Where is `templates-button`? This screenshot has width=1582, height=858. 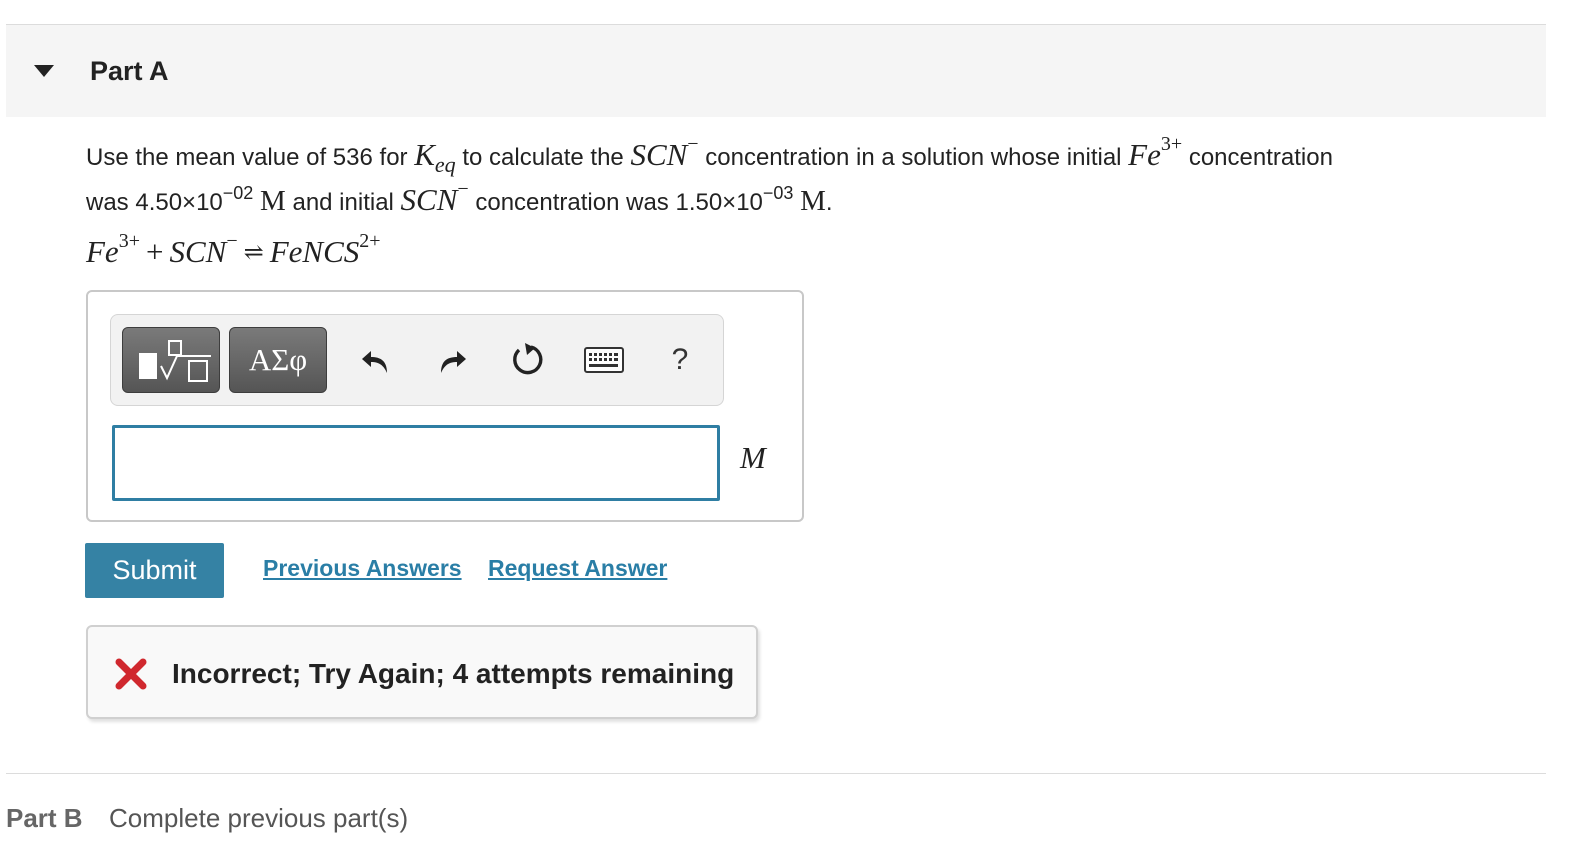 templates-button is located at coordinates (171, 360).